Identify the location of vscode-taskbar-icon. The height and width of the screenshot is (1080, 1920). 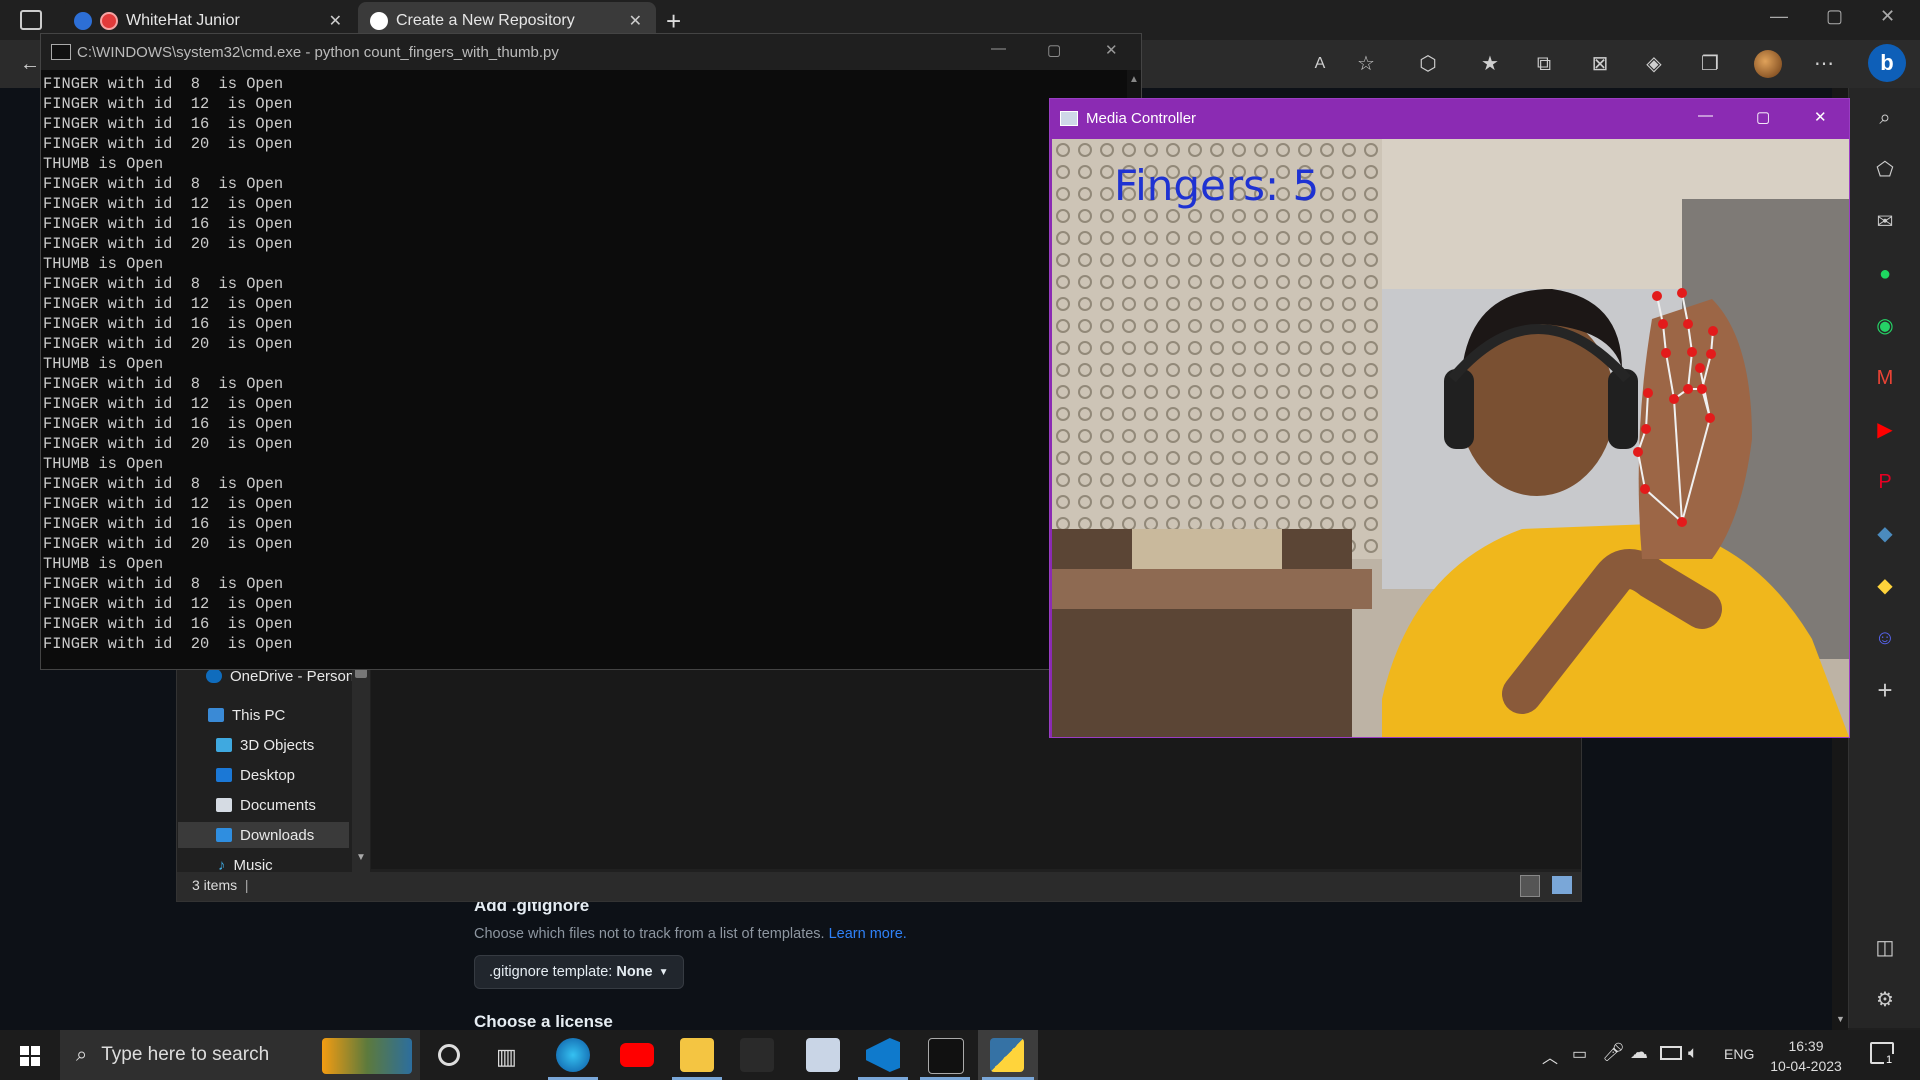
(883, 1055).